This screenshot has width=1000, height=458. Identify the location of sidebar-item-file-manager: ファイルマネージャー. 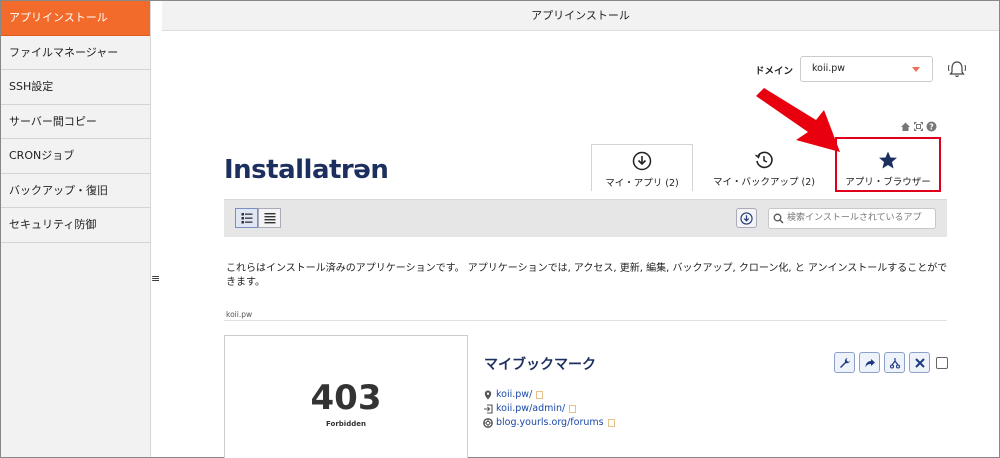
(75, 53).